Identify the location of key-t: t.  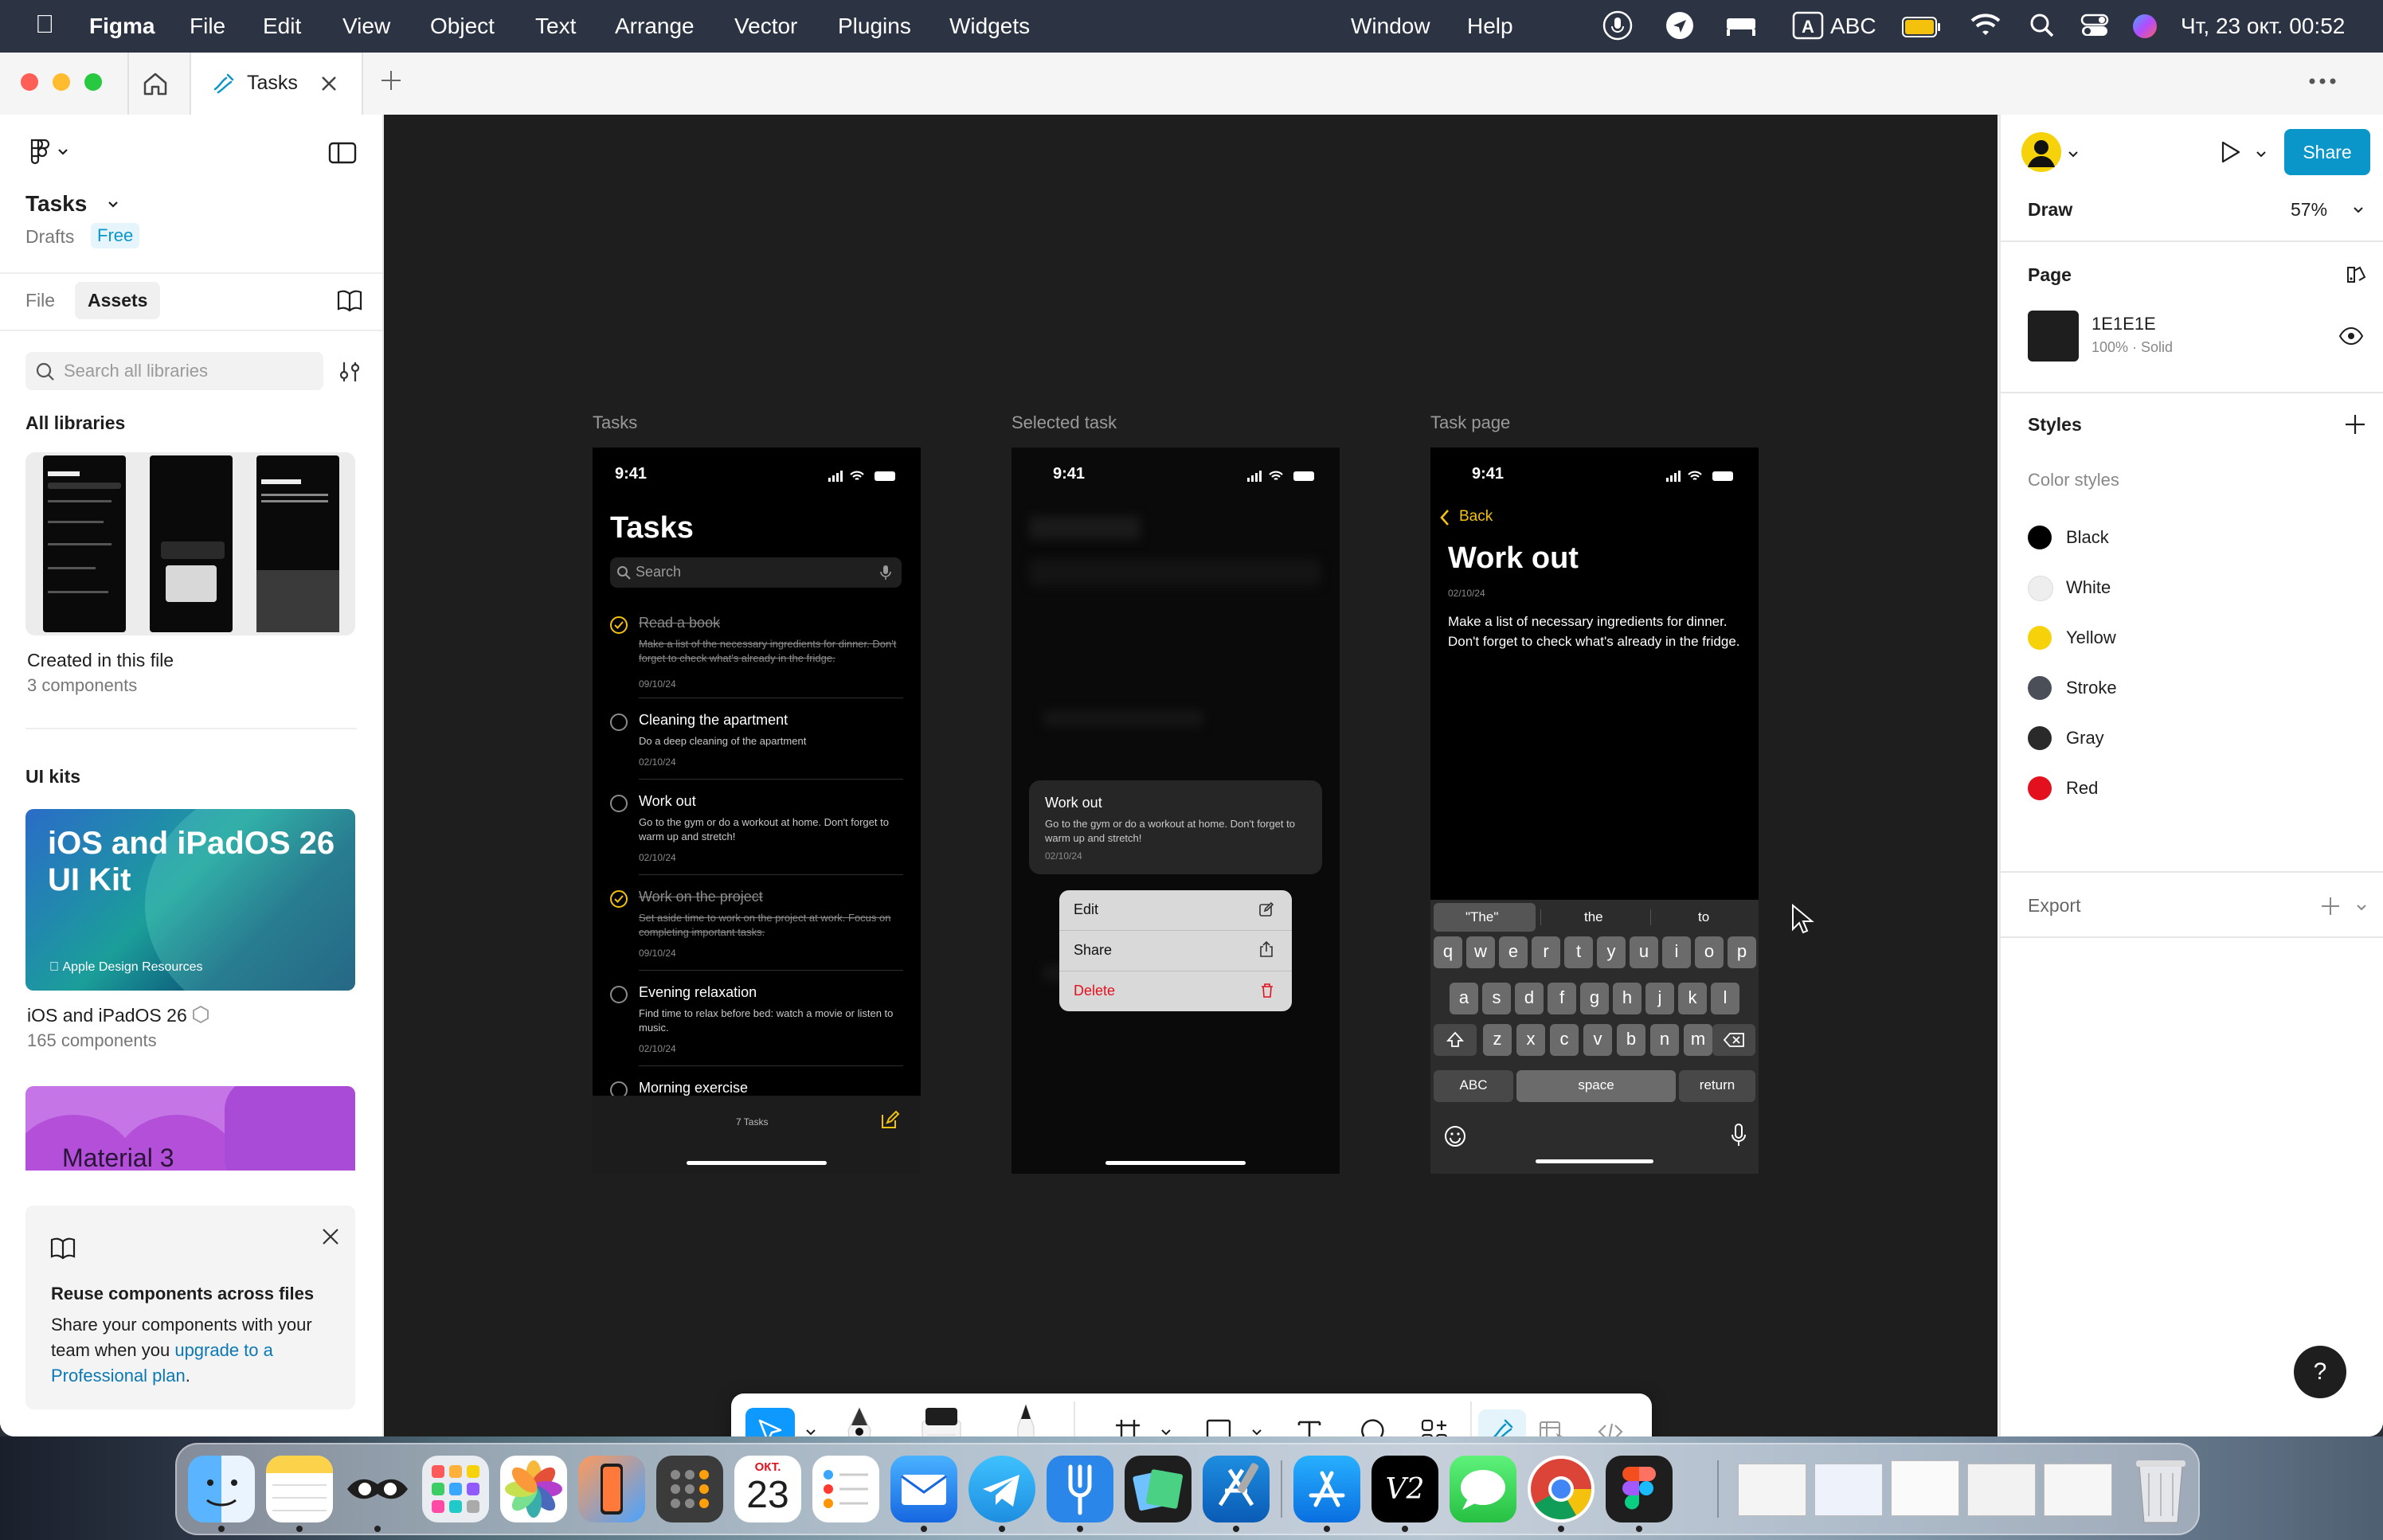
(1578, 952).